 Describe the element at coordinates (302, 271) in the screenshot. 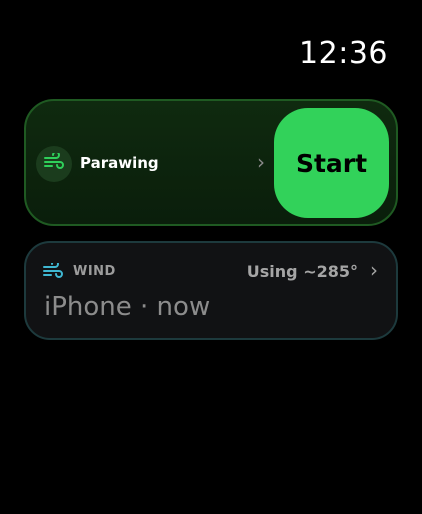

I see `wind-status: Using ~285°` at that location.